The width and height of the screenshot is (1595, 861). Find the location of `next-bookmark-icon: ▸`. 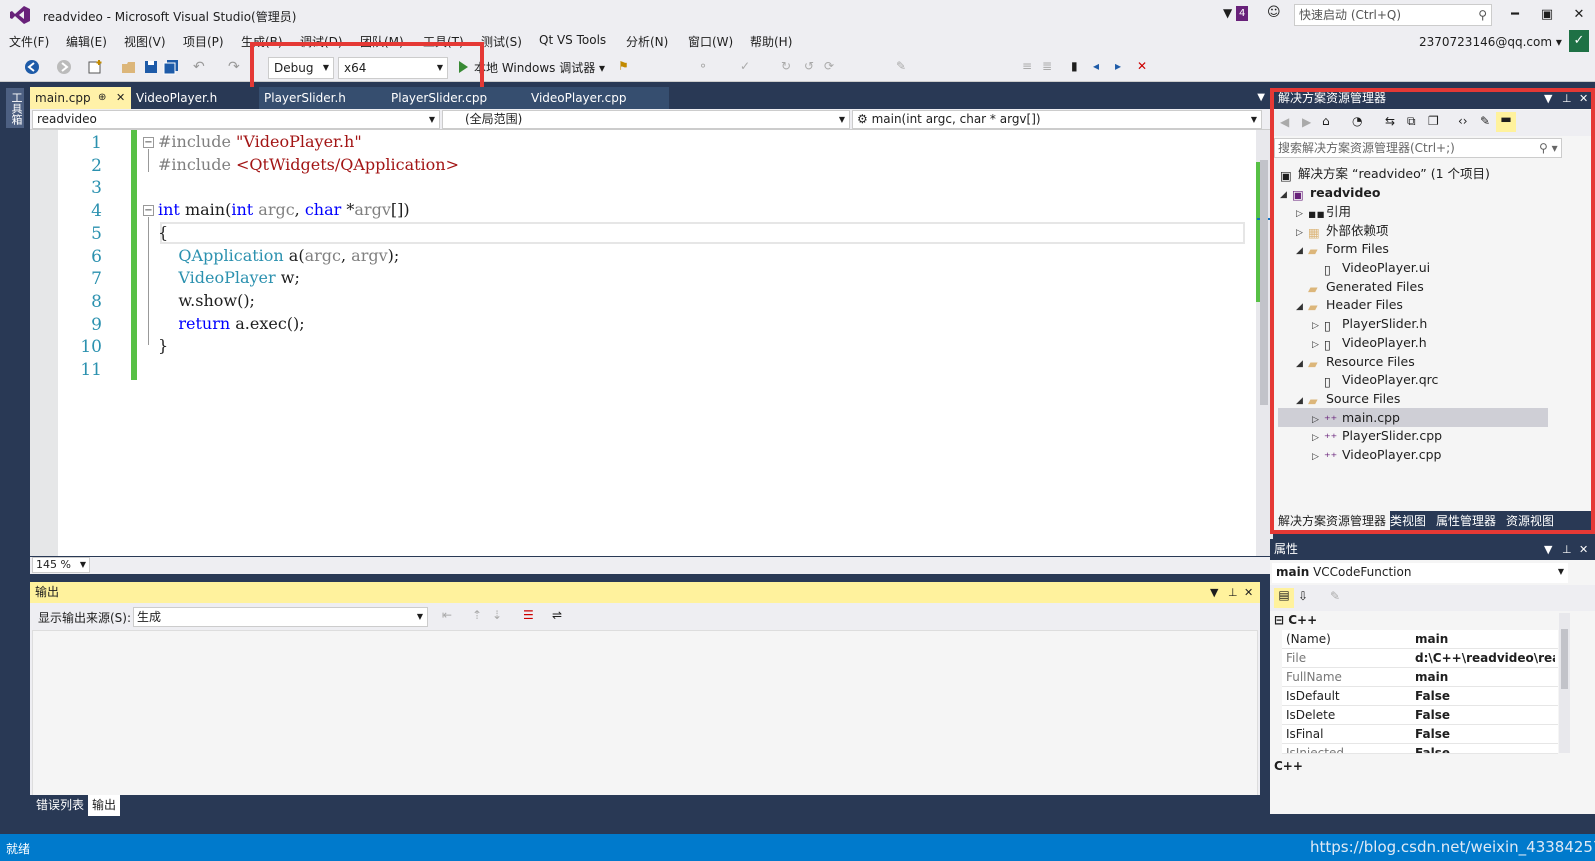

next-bookmark-icon: ▸ is located at coordinates (1123, 67).